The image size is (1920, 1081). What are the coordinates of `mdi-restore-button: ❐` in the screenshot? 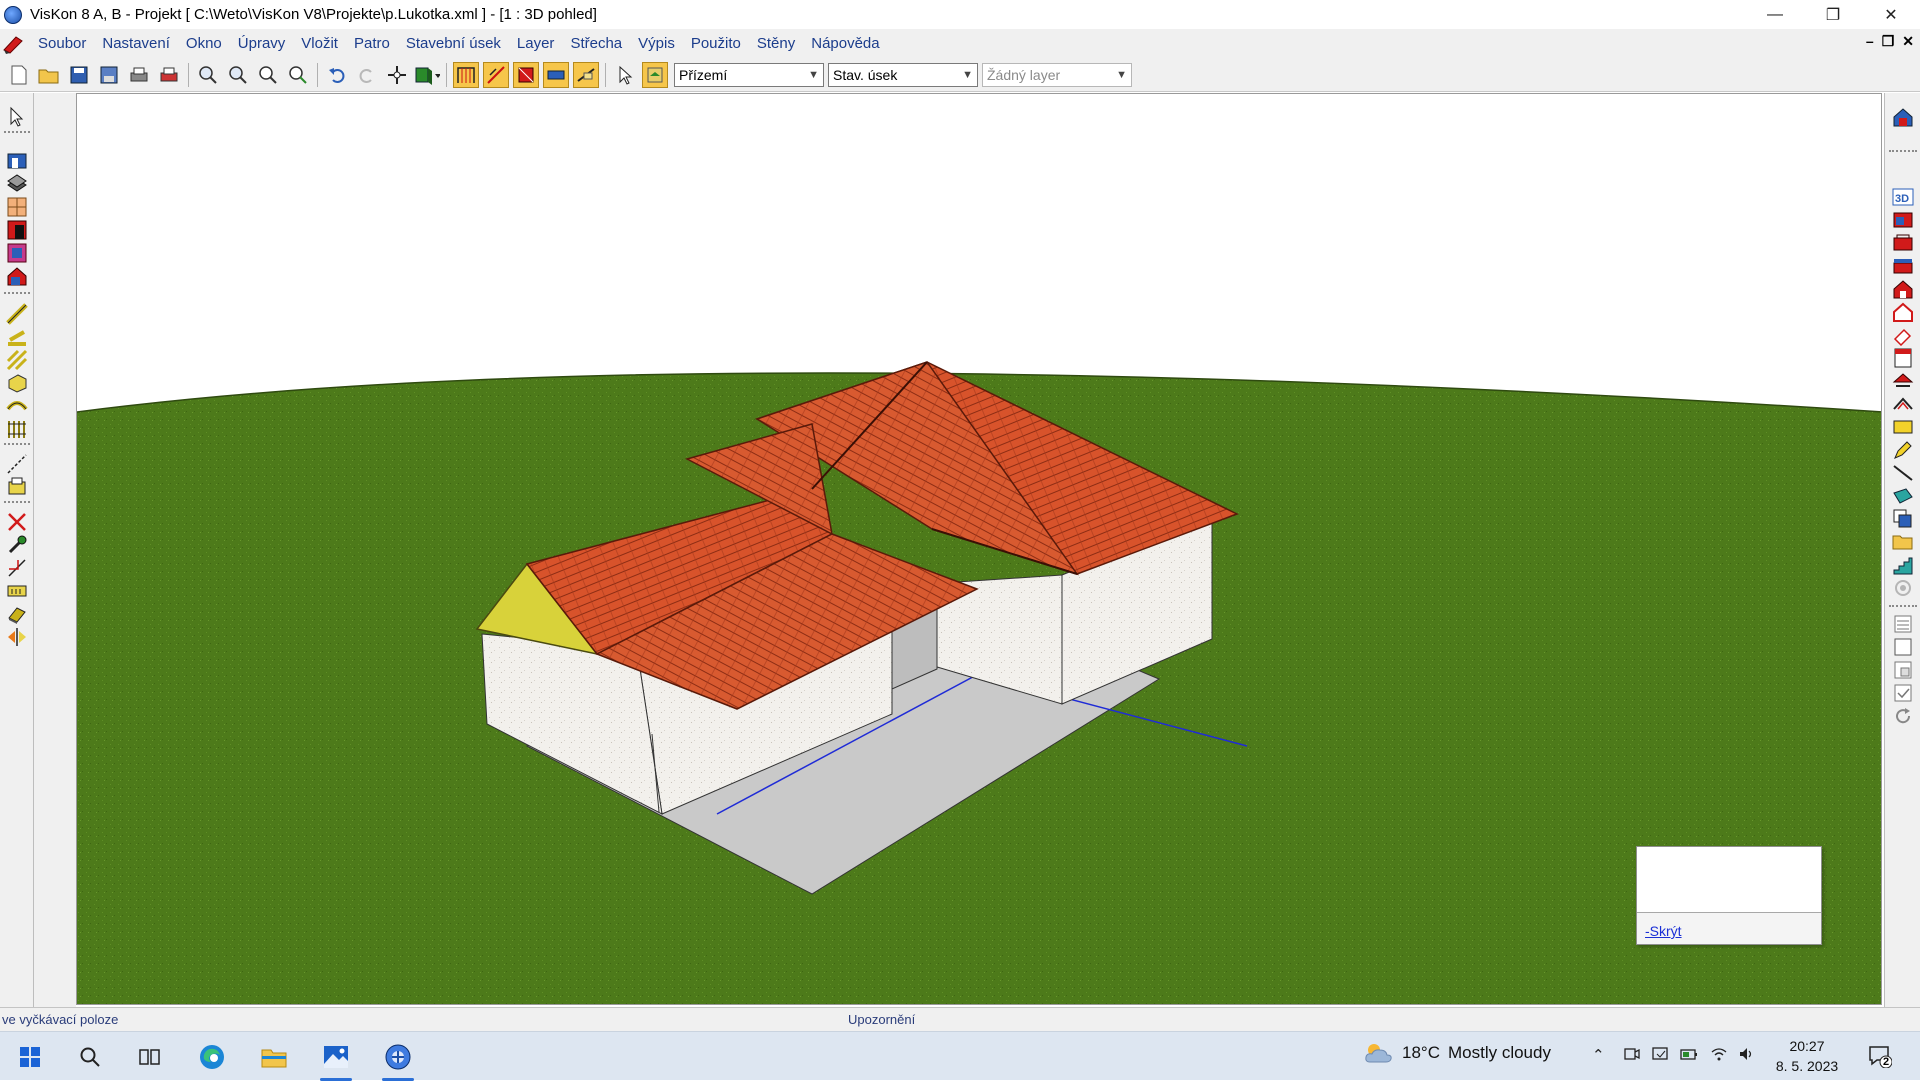 It's located at (1888, 41).